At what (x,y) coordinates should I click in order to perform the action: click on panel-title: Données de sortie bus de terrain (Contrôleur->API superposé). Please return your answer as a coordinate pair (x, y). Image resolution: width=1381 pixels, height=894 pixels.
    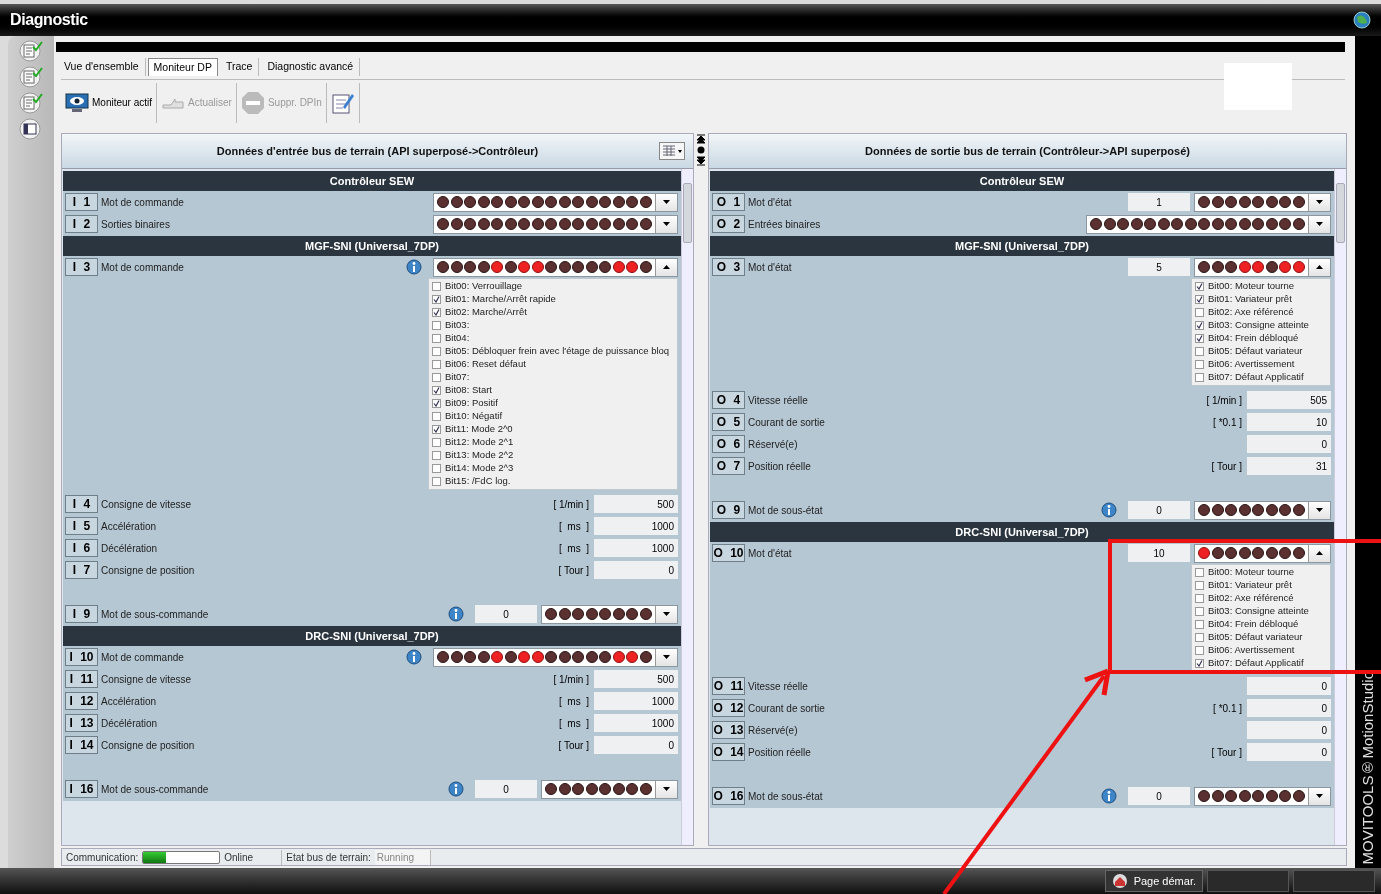
    Looking at the image, I should click on (1027, 151).